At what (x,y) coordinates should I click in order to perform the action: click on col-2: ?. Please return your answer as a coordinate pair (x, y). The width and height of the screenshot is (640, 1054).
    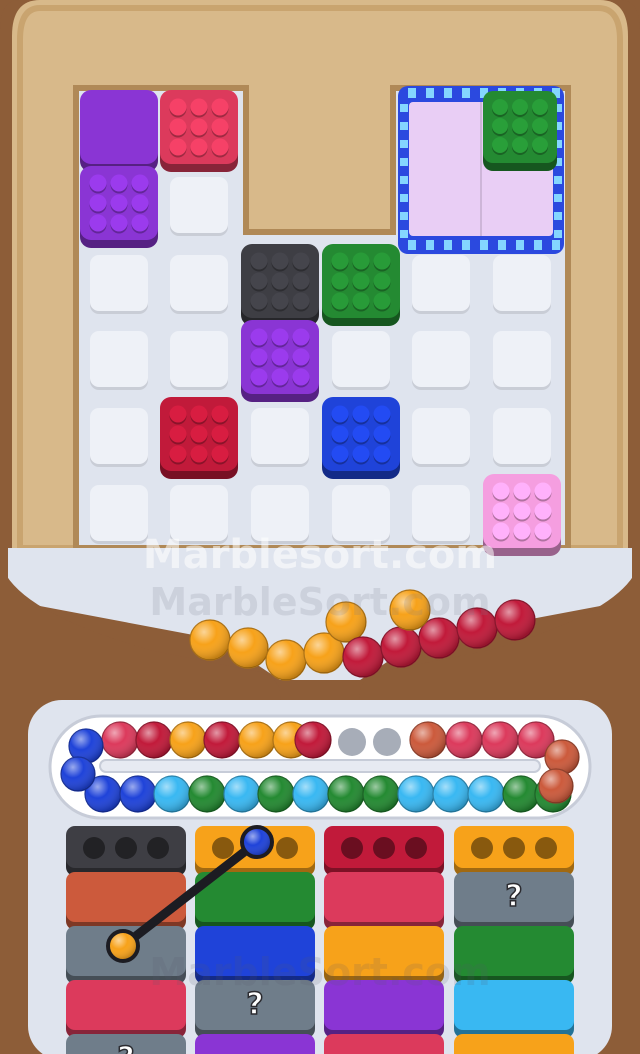
    Looking at the image, I should click on (255, 940).